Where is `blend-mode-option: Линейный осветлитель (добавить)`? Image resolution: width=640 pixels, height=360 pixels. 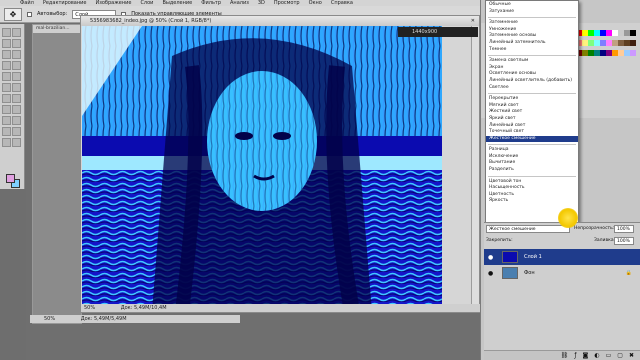 blend-mode-option: Линейный осветлитель (добавить) is located at coordinates (532, 81).